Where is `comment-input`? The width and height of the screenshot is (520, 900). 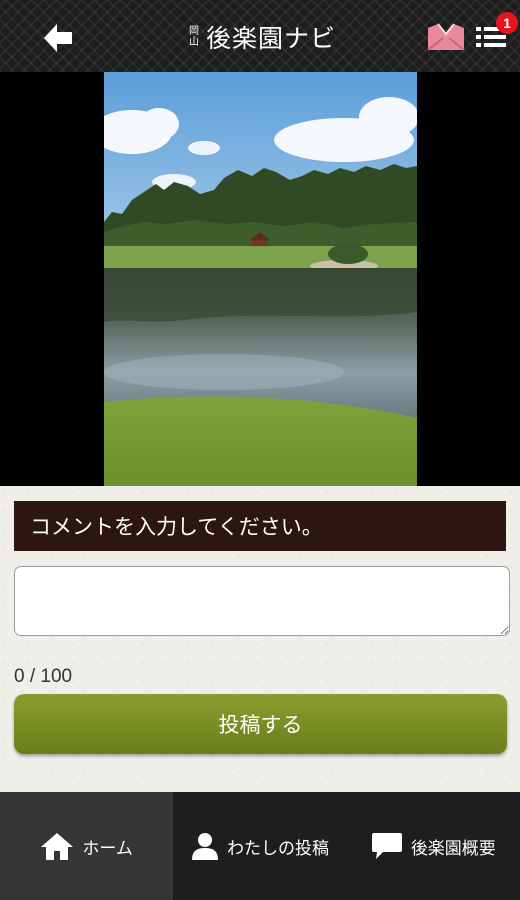
comment-input is located at coordinates (262, 601).